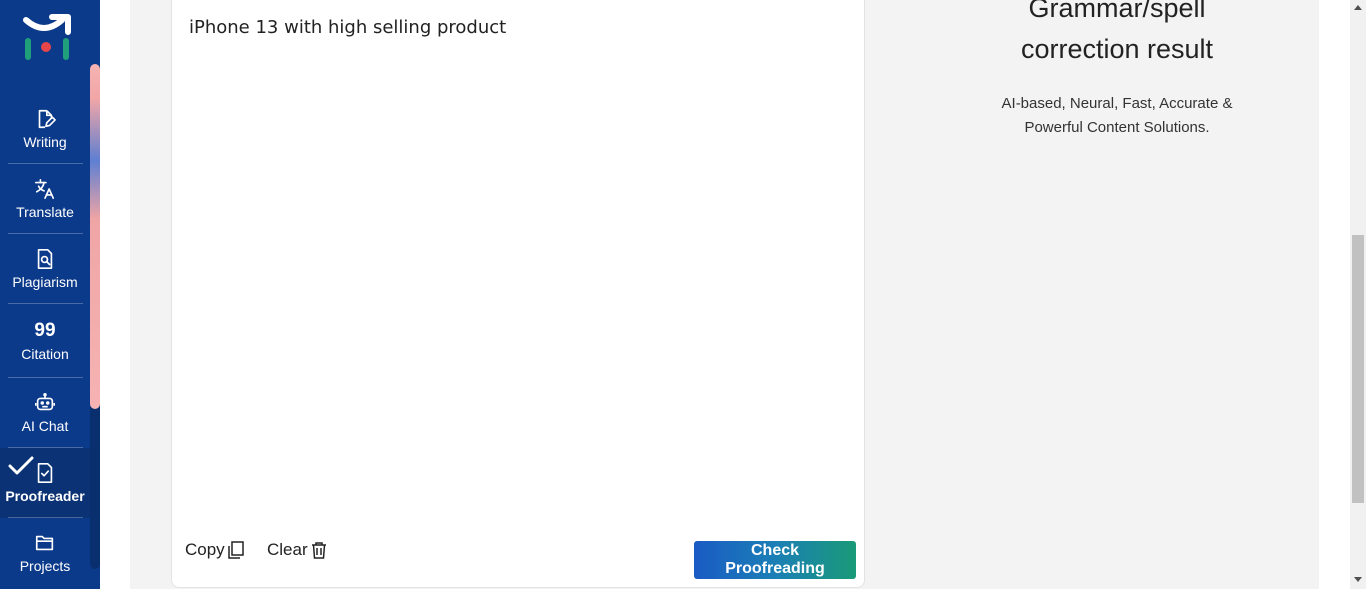  I want to click on sidebar-item-label: Writing, so click(45, 142).